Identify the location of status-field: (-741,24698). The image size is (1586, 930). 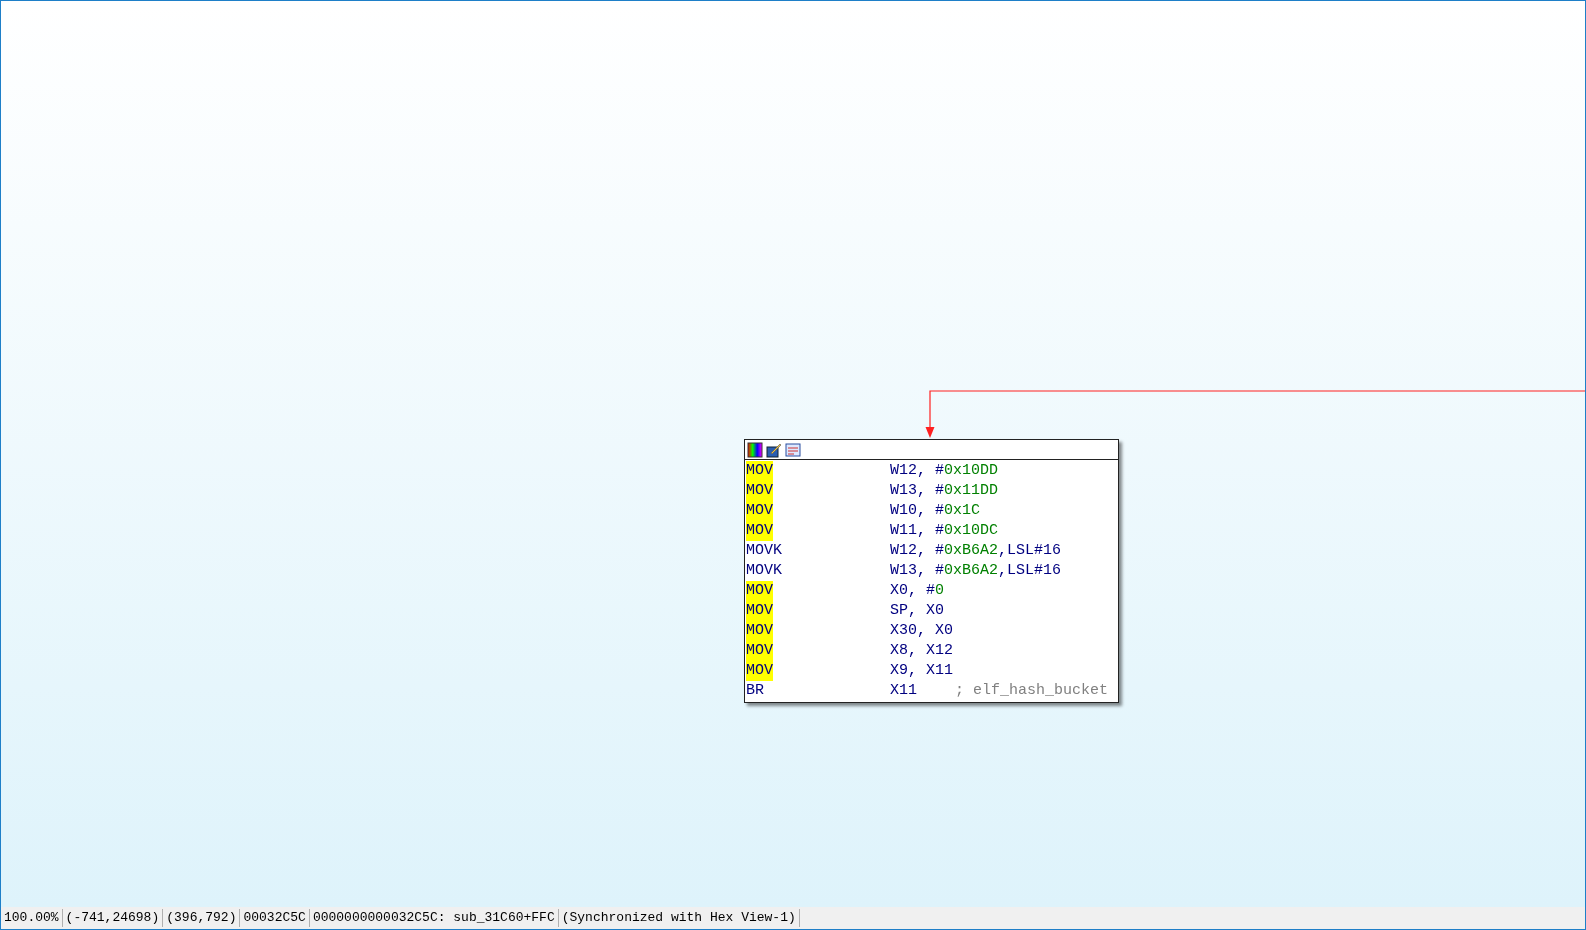
(113, 918).